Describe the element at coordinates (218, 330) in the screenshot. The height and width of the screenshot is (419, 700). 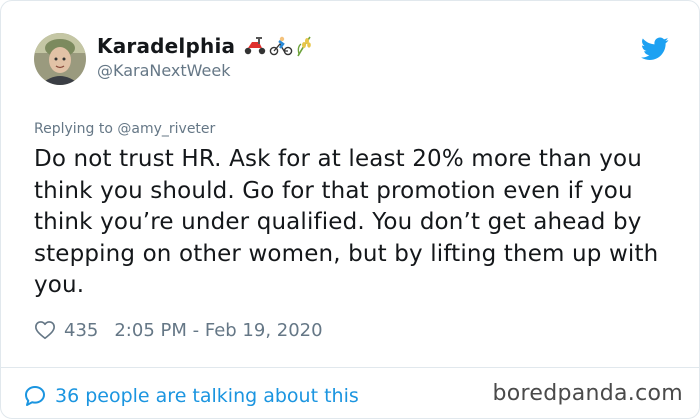
I see `tweet-timestamp: 2:05 PM - Feb 19, 2020` at that location.